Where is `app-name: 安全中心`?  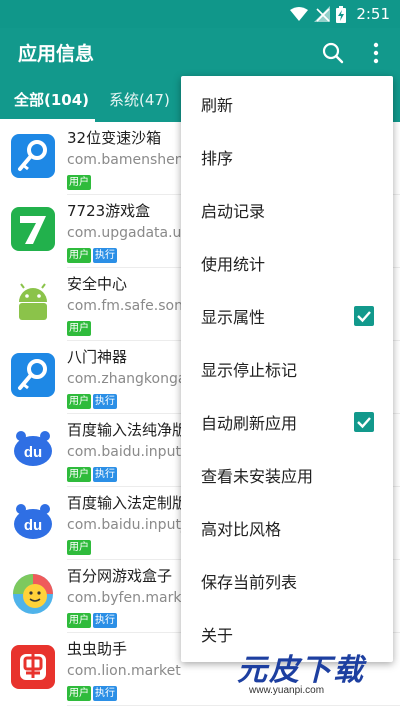 app-name: 安全中心 is located at coordinates (97, 284).